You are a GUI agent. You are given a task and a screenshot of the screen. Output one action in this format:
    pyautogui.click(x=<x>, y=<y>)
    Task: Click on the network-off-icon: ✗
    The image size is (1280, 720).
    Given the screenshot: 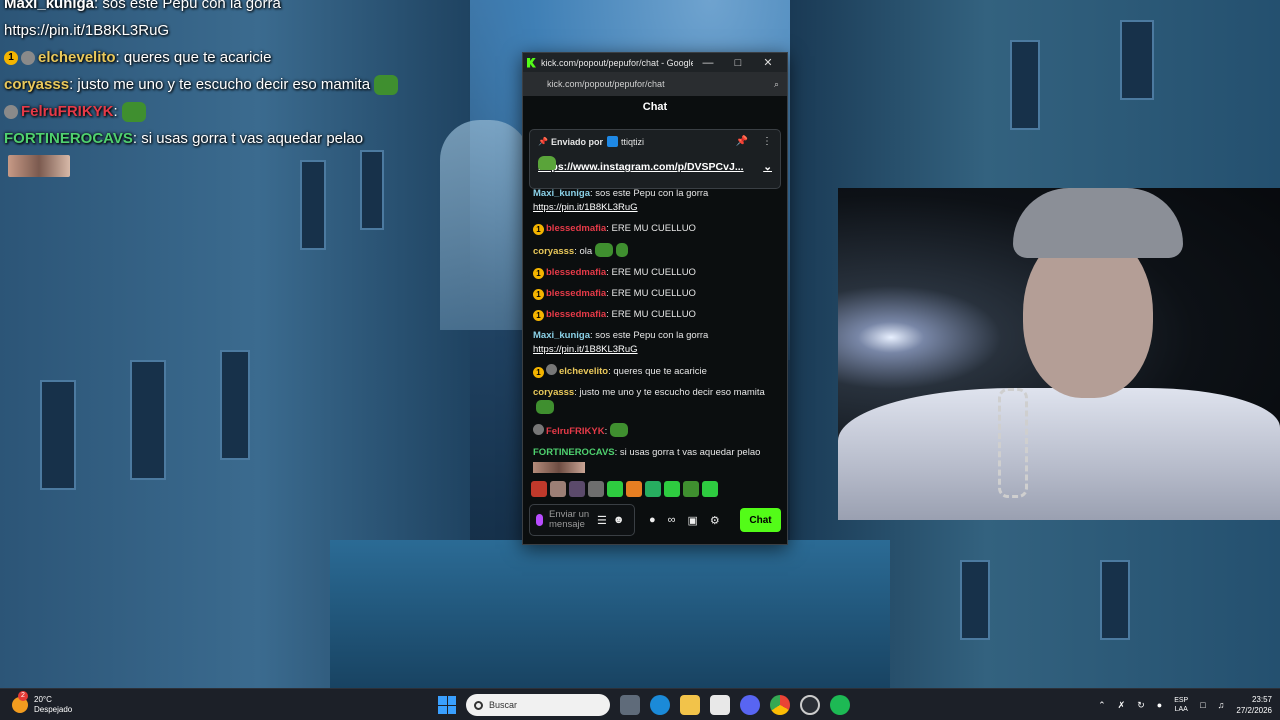 What is the action you would take?
    pyautogui.click(x=1122, y=705)
    